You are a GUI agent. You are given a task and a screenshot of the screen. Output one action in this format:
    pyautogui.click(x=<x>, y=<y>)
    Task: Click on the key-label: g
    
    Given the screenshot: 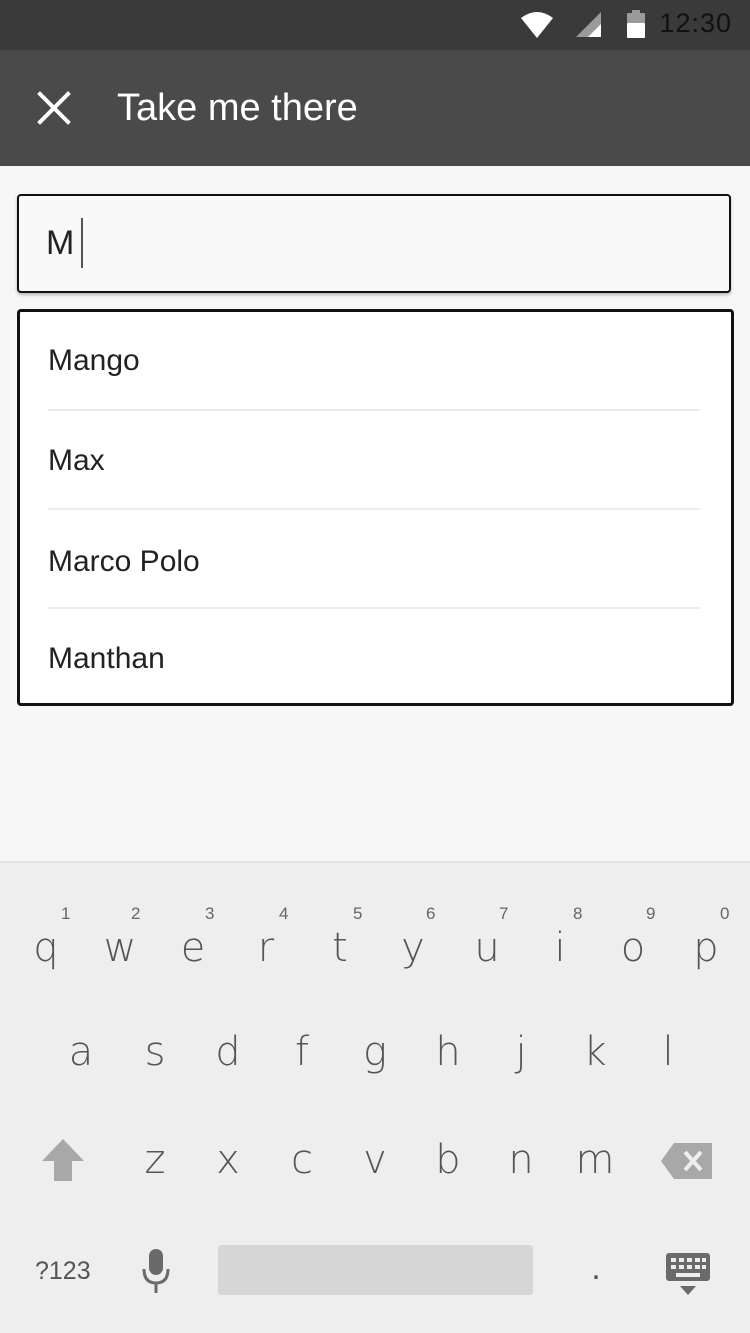 What is the action you would take?
    pyautogui.click(x=374, y=1052)
    